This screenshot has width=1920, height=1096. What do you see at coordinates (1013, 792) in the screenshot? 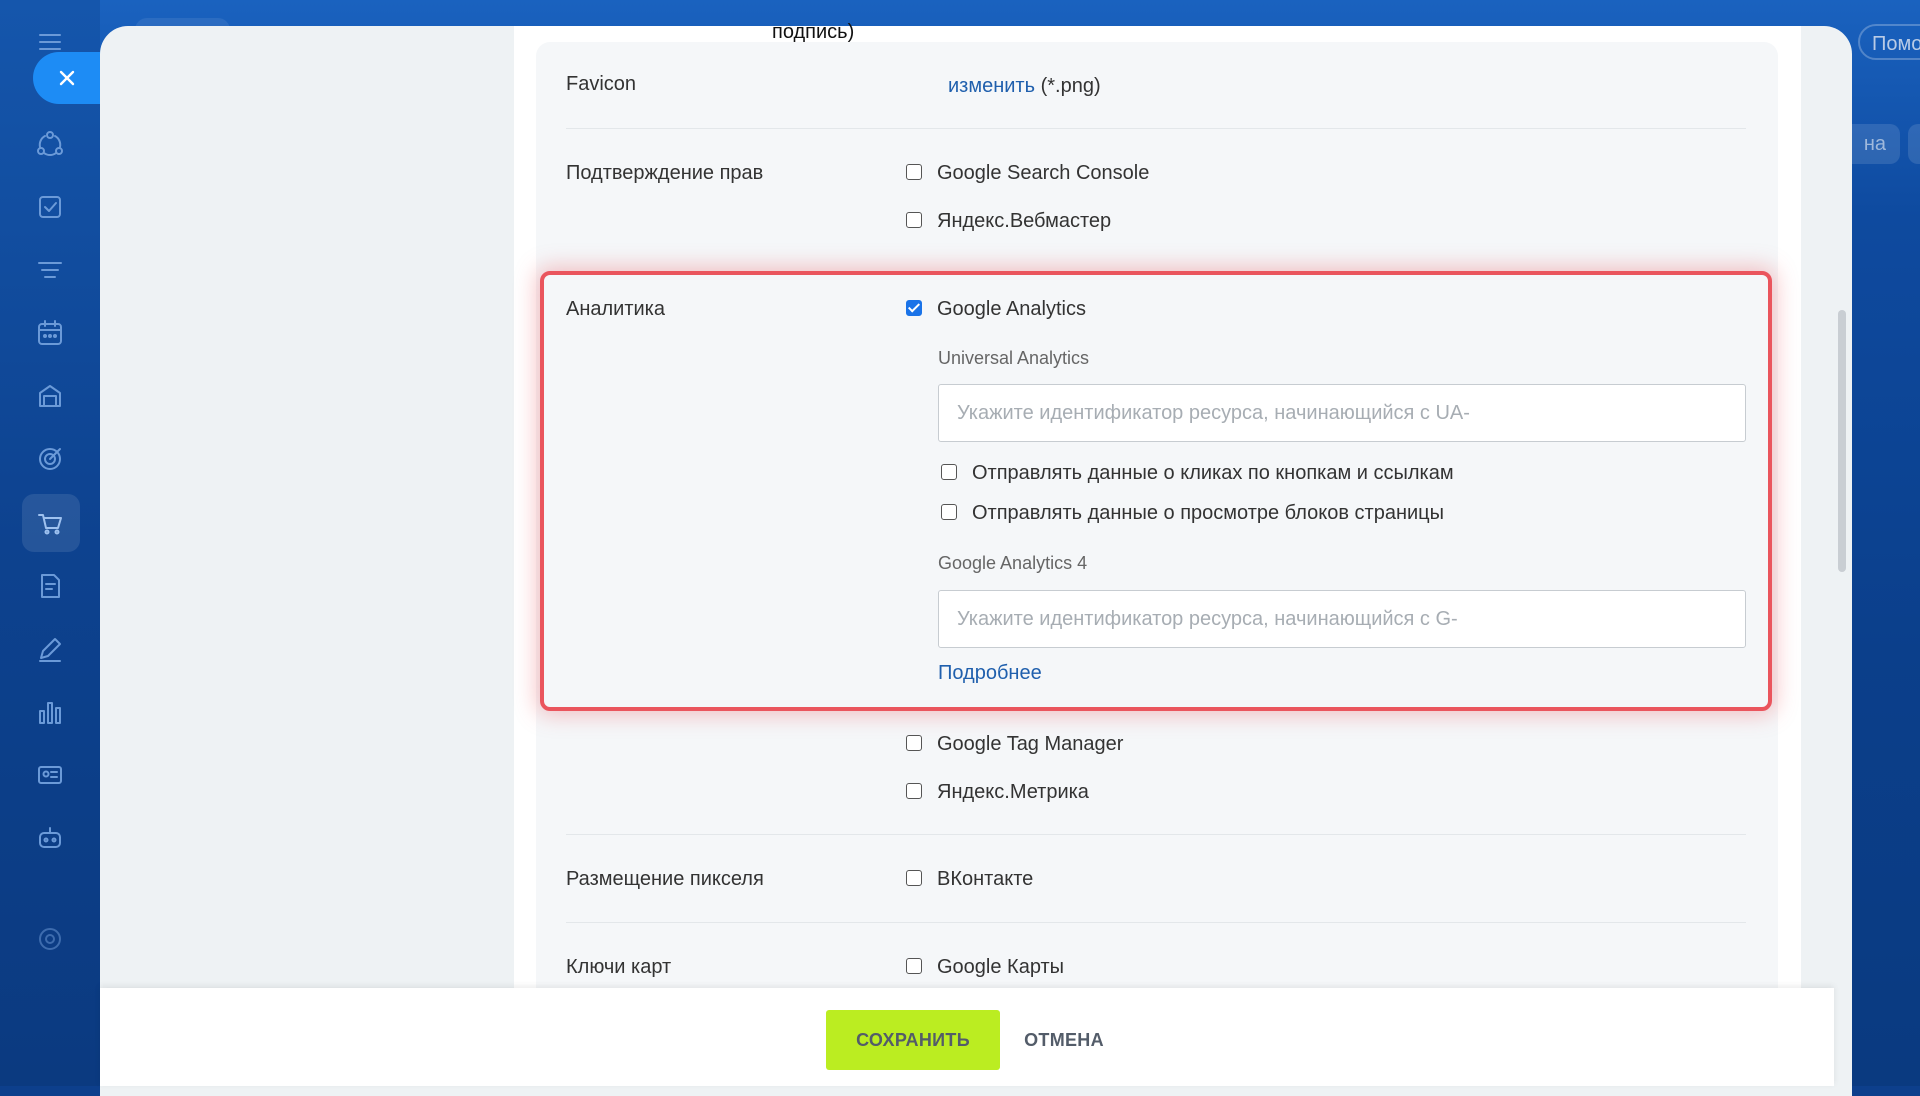
I see `yandex-metrika-label: Яндекс.Метрика` at bounding box center [1013, 792].